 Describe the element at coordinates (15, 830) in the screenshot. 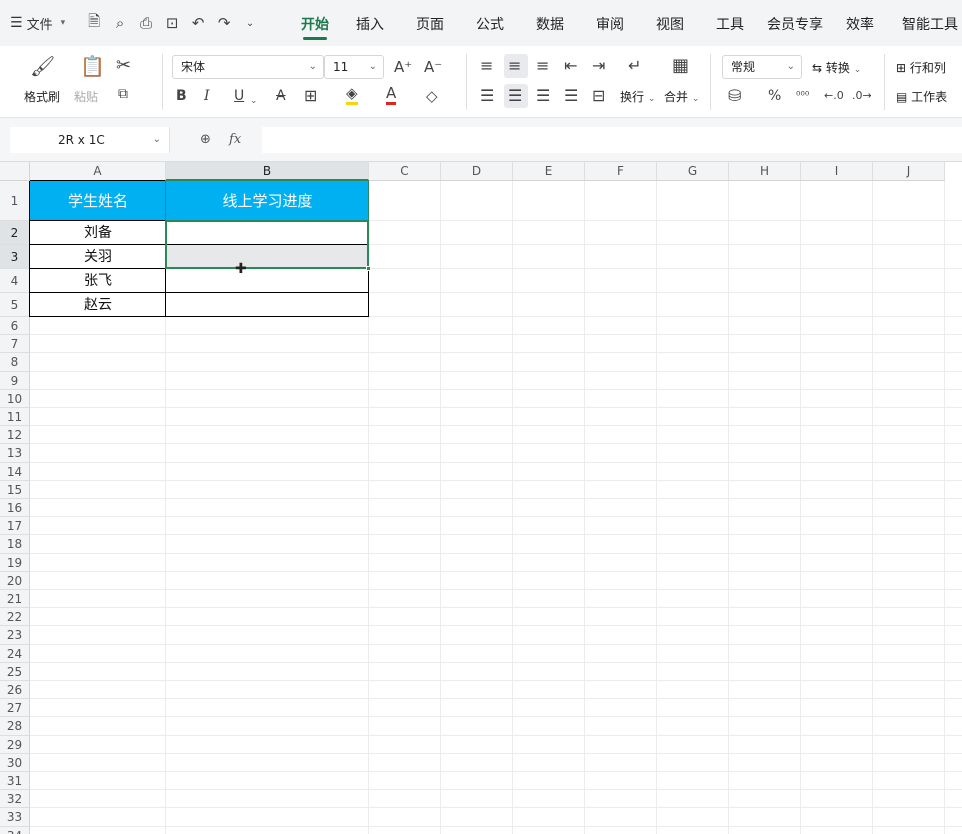

I see `row-header-34: 34` at that location.